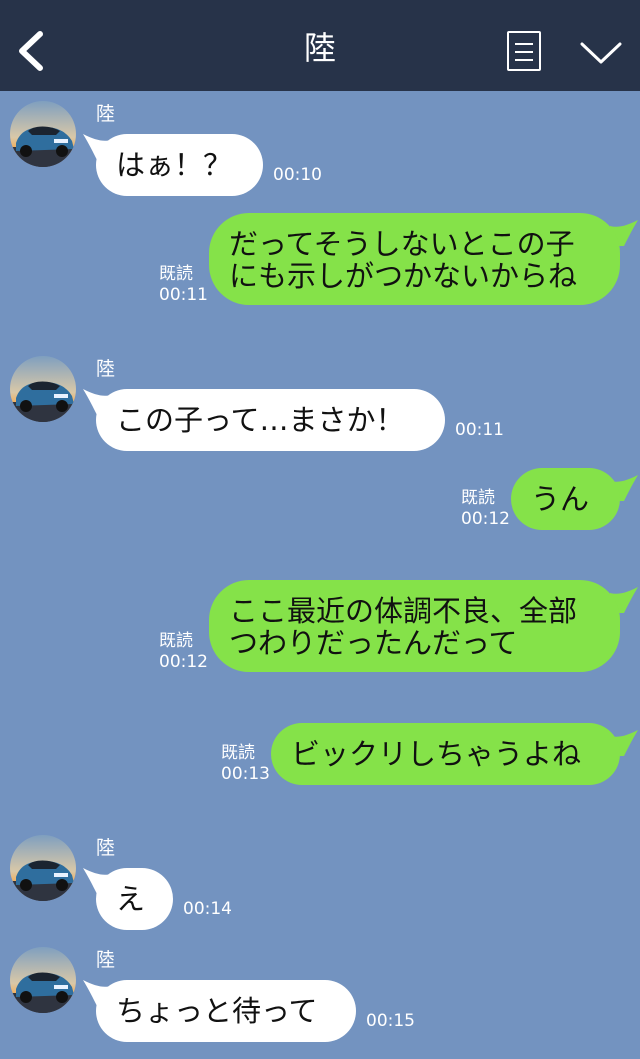 This screenshot has width=640, height=1059. What do you see at coordinates (403, 276) in the screenshot?
I see `message-line: にも示しがつかないからね` at bounding box center [403, 276].